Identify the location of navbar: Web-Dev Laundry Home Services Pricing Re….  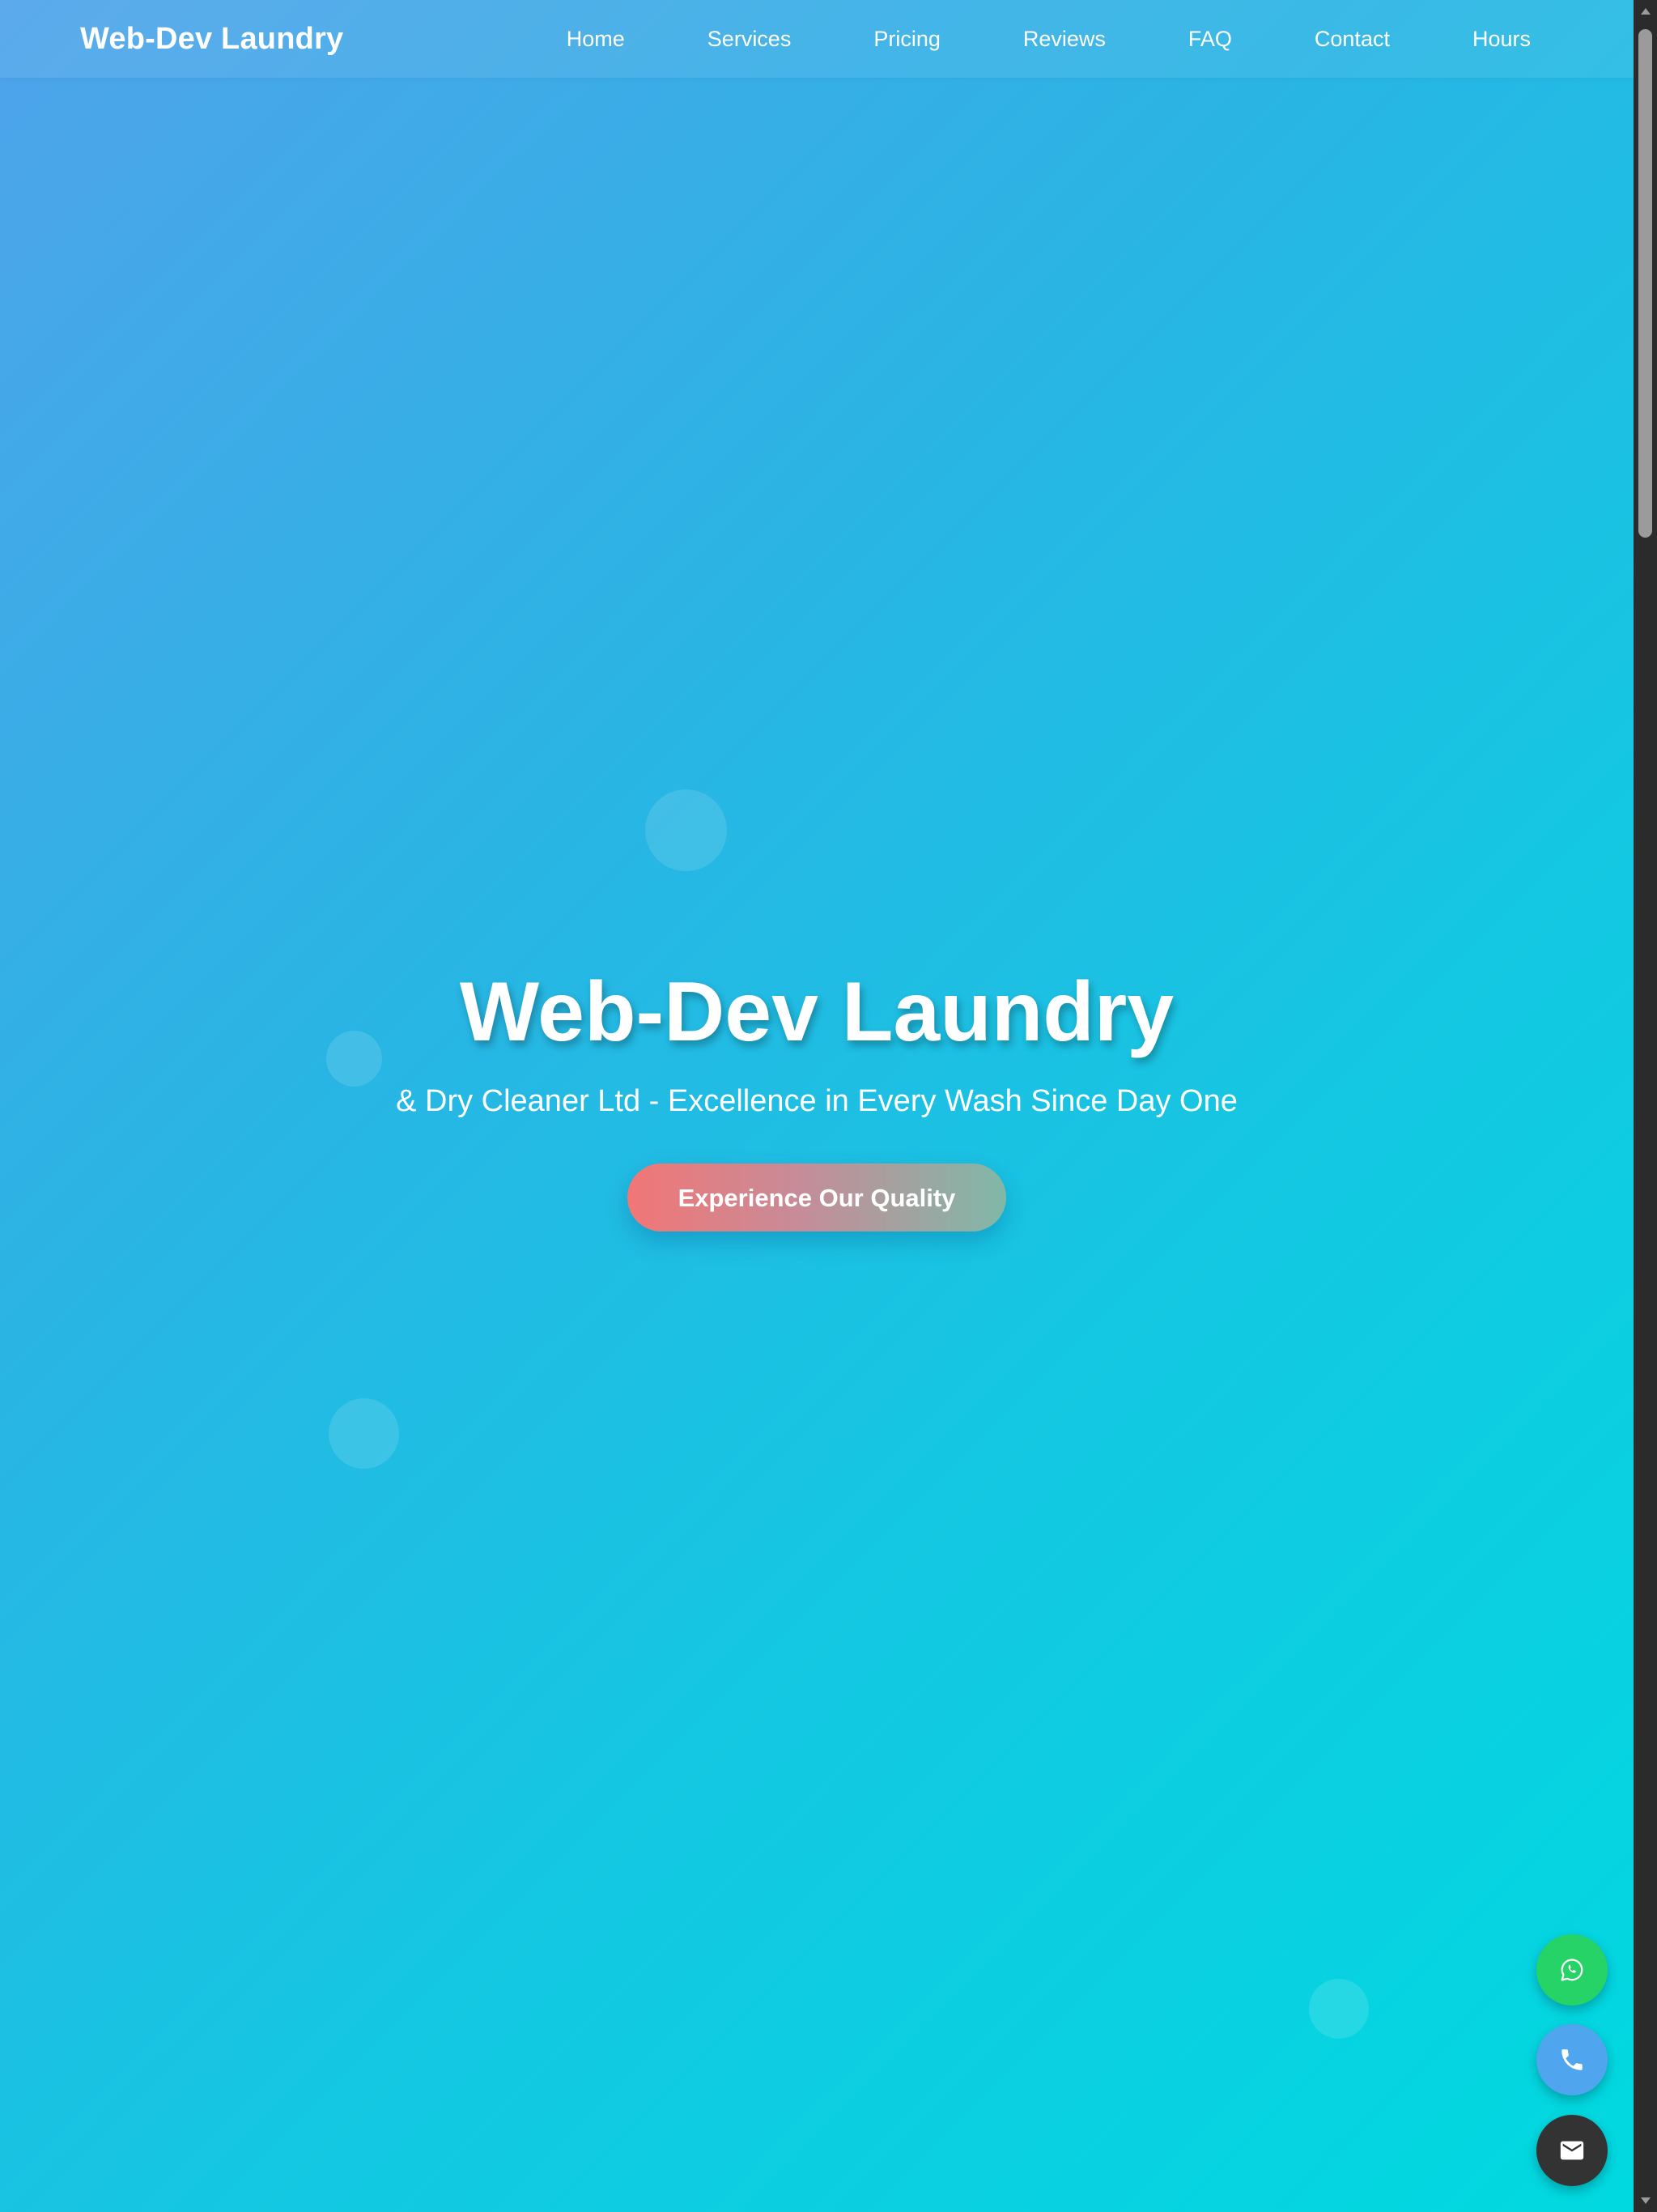
(817, 39).